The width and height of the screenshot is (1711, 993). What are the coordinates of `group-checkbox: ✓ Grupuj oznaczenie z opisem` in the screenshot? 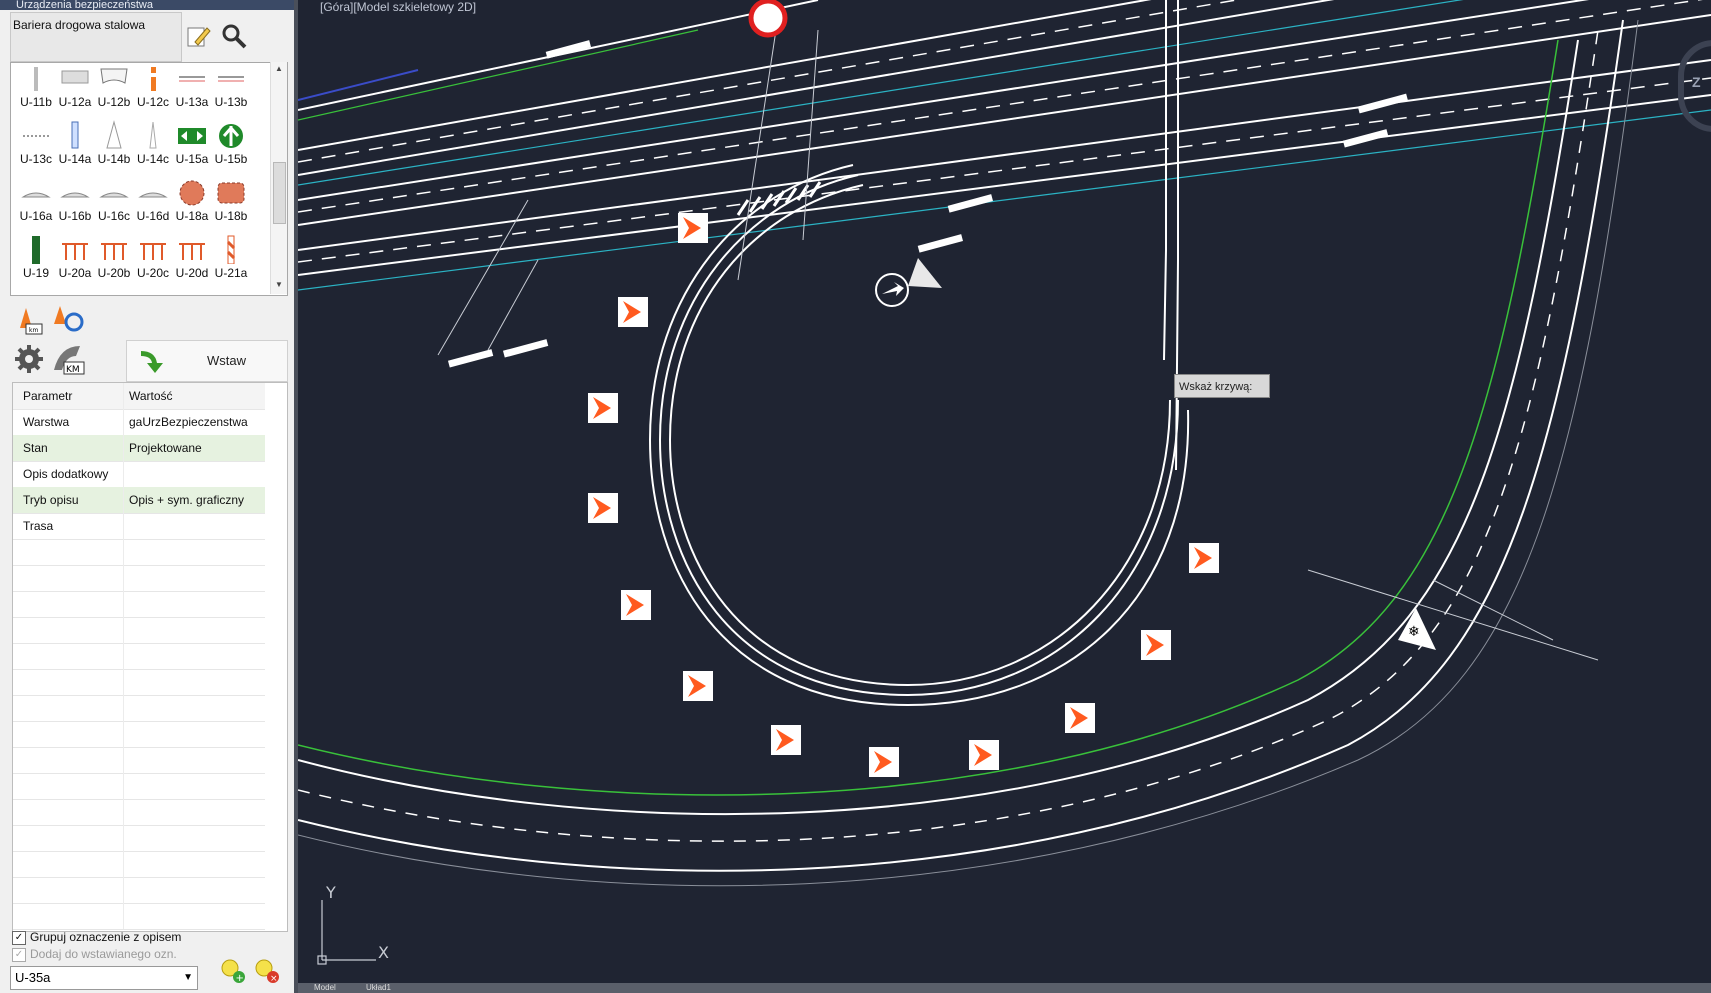 It's located at (96, 937).